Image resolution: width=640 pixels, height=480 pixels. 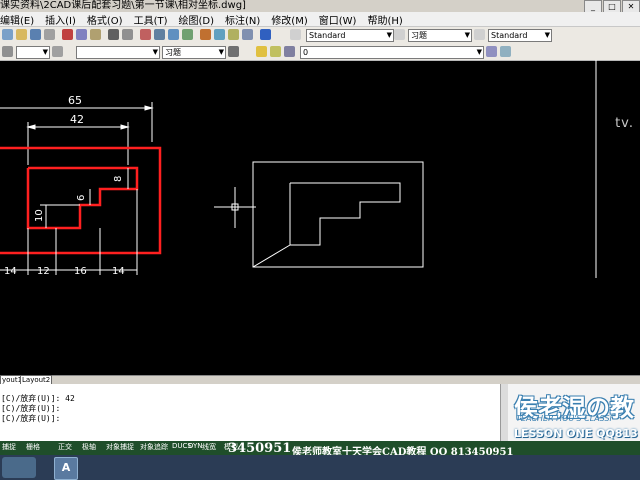 I want to click on watermark-lesson: LESSON ONE QQ813, so click(x=576, y=433).